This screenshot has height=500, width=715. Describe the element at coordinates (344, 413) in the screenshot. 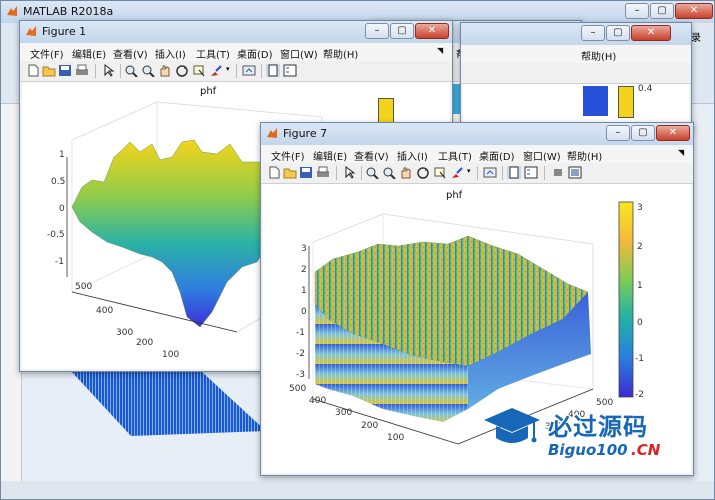

I see `figure-7-y-tick: 300` at that location.